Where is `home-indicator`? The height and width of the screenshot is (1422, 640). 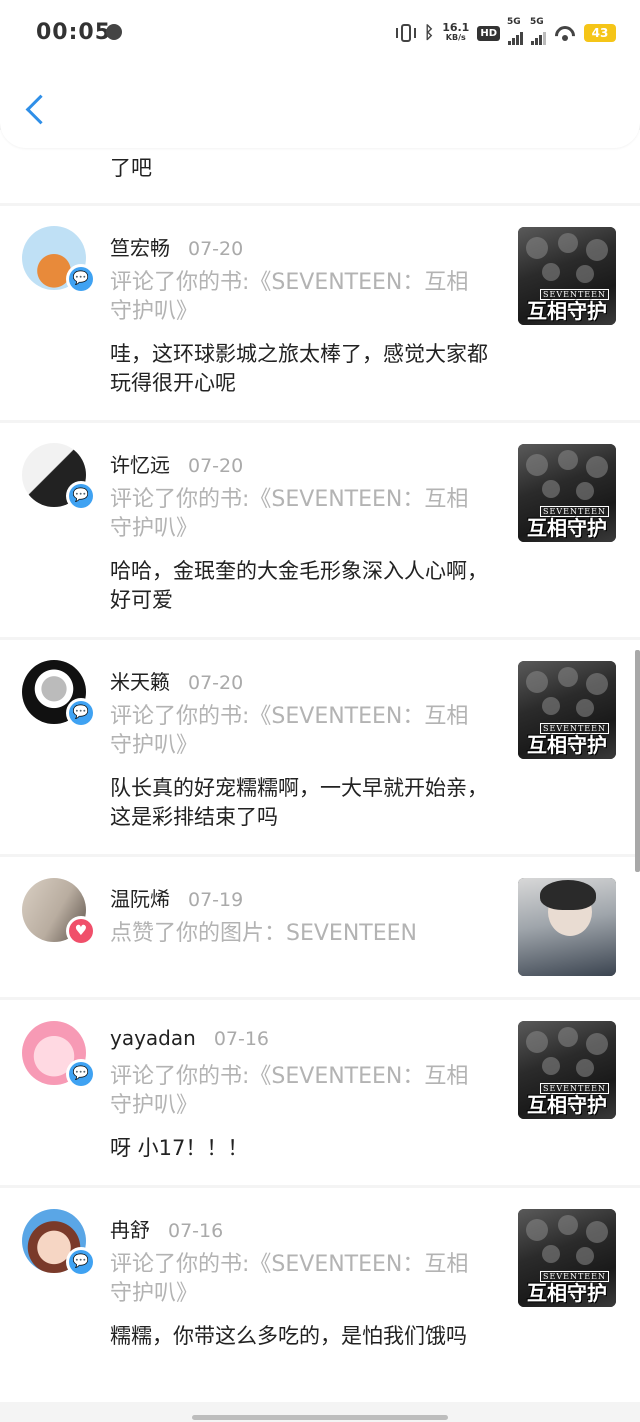 home-indicator is located at coordinates (320, 1417).